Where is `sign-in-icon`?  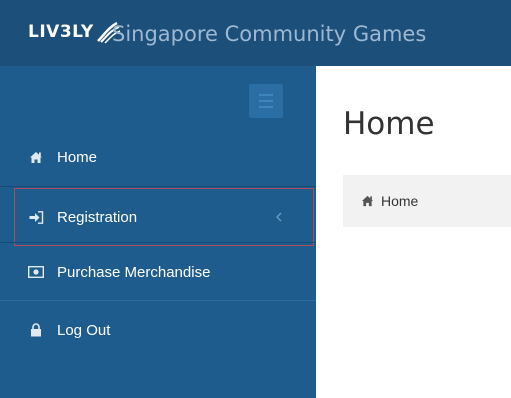
sign-in-icon is located at coordinates (36, 217).